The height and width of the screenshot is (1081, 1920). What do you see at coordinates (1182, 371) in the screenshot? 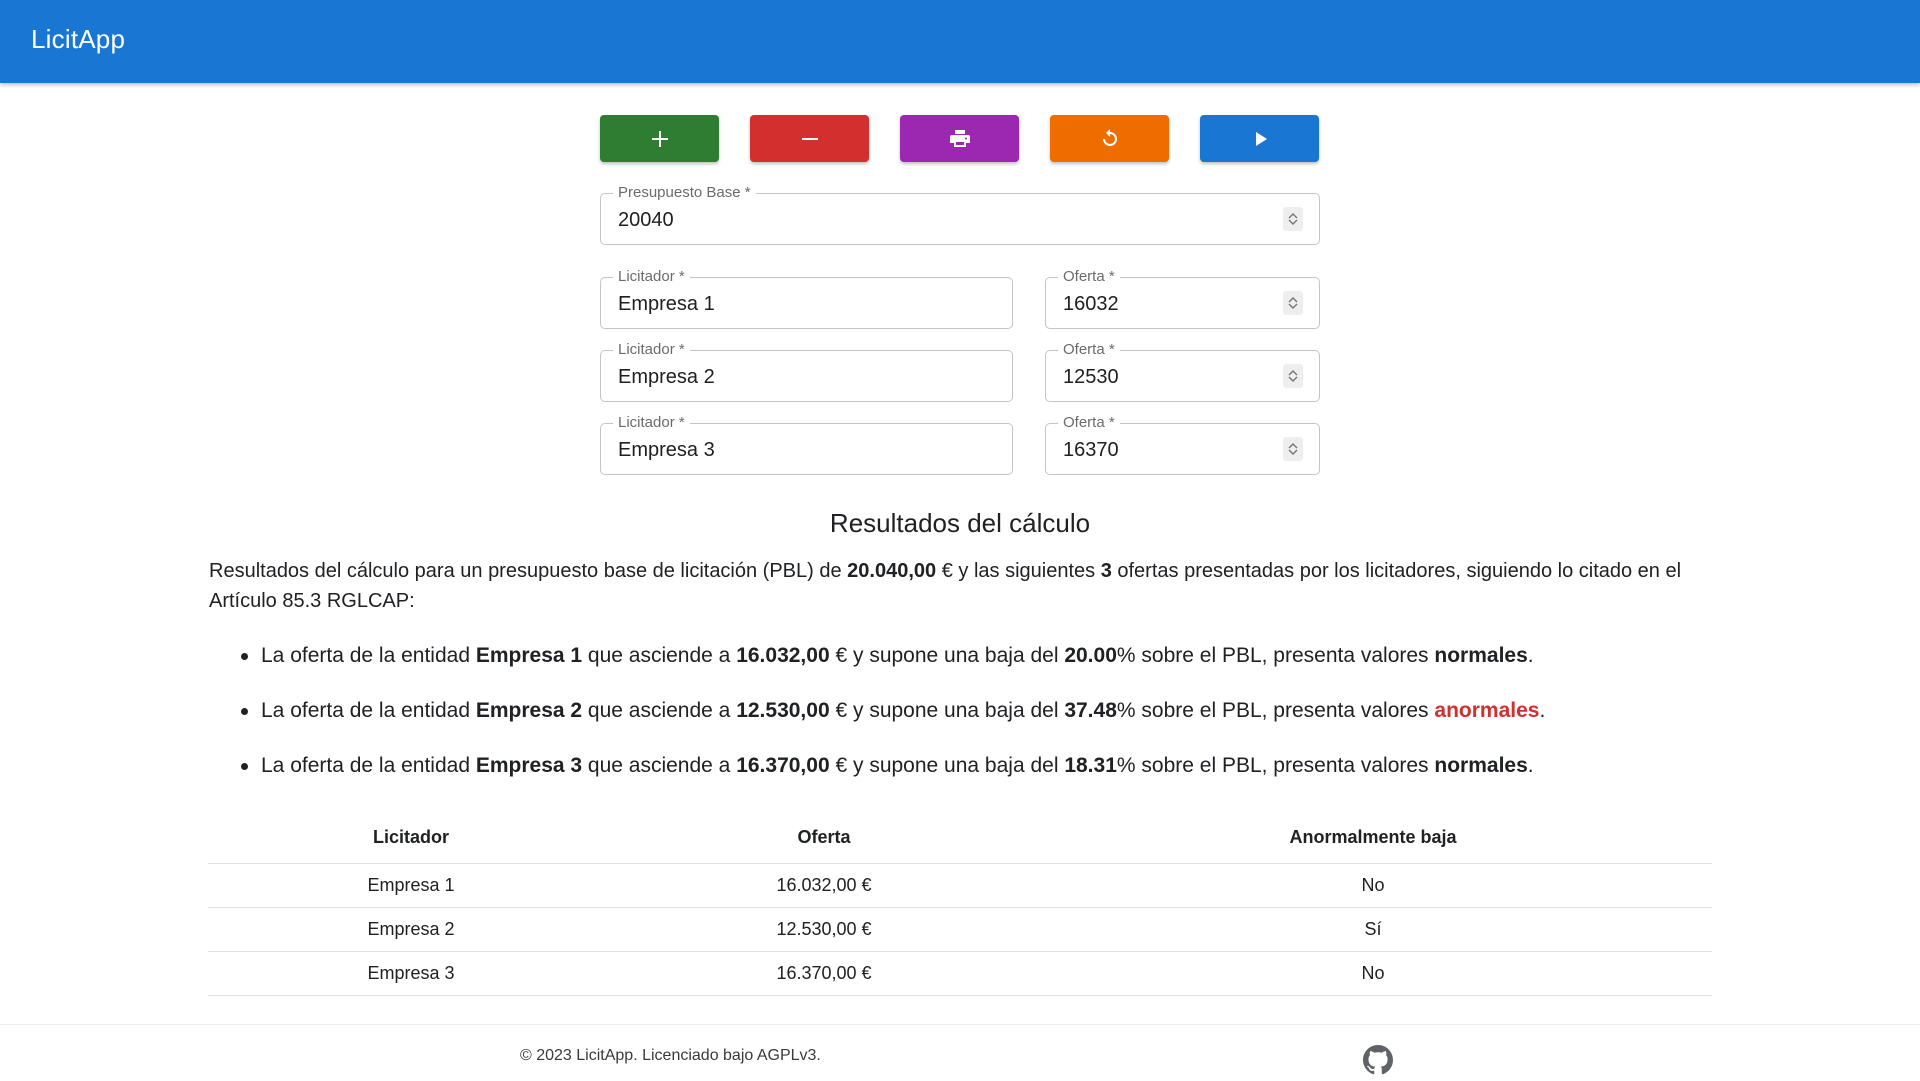
I see `offer-field-2: Oferta * 12530` at bounding box center [1182, 371].